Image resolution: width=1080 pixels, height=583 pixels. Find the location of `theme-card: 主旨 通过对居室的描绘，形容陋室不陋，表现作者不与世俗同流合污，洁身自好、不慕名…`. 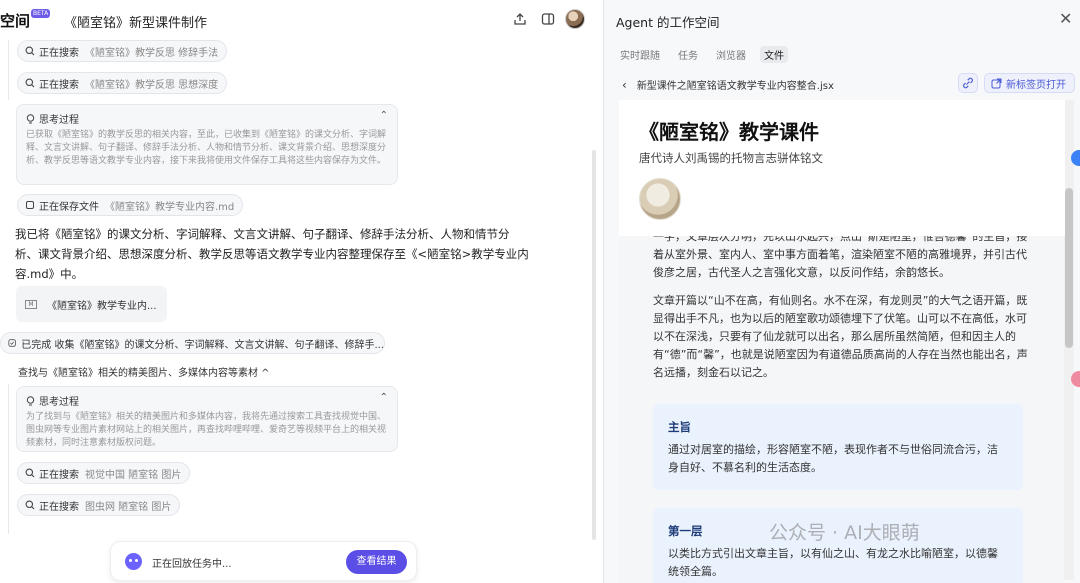

theme-card: 主旨 通过对居室的描绘，形容陋室不陋，表现作者不与世俗同流合污，洁身自好、不慕名… is located at coordinates (838, 447).